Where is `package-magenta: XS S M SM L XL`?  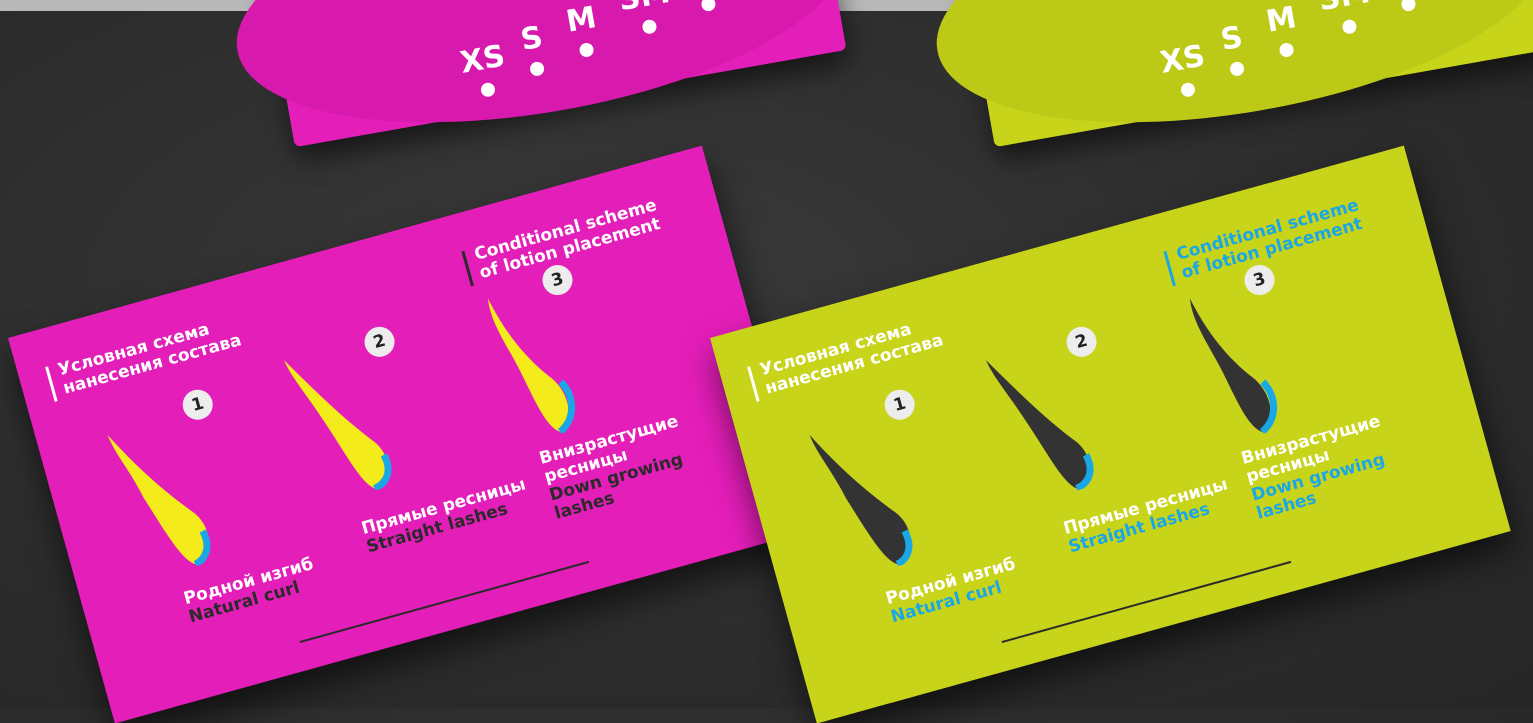 package-magenta: XS S M SM L XL is located at coordinates (554, 73).